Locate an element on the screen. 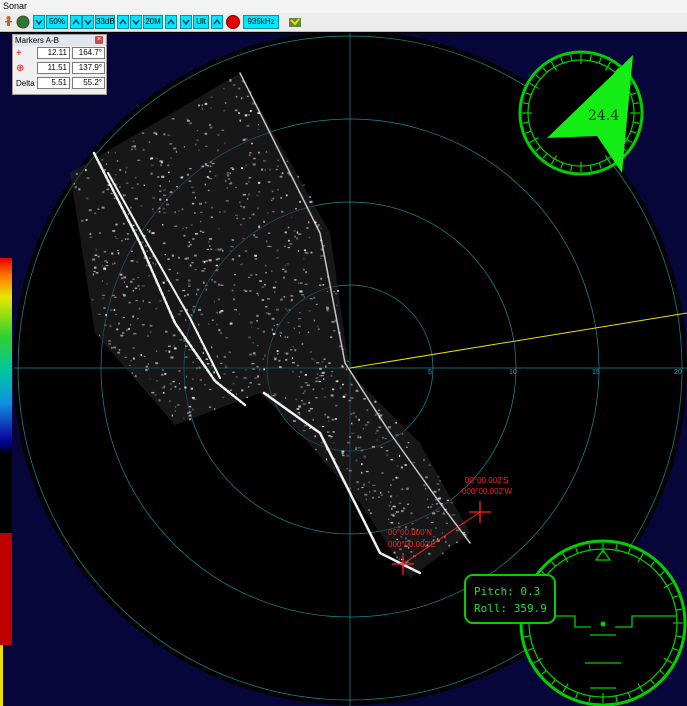 The image size is (687, 706). mode-up-button is located at coordinates (217, 22).